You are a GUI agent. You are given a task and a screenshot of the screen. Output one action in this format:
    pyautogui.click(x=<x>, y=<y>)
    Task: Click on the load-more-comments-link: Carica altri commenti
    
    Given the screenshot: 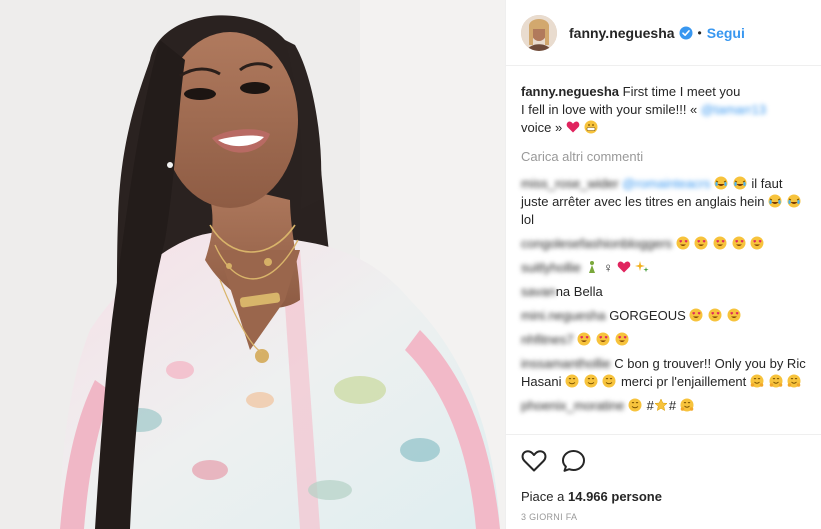 What is the action you would take?
    pyautogui.click(x=663, y=157)
    